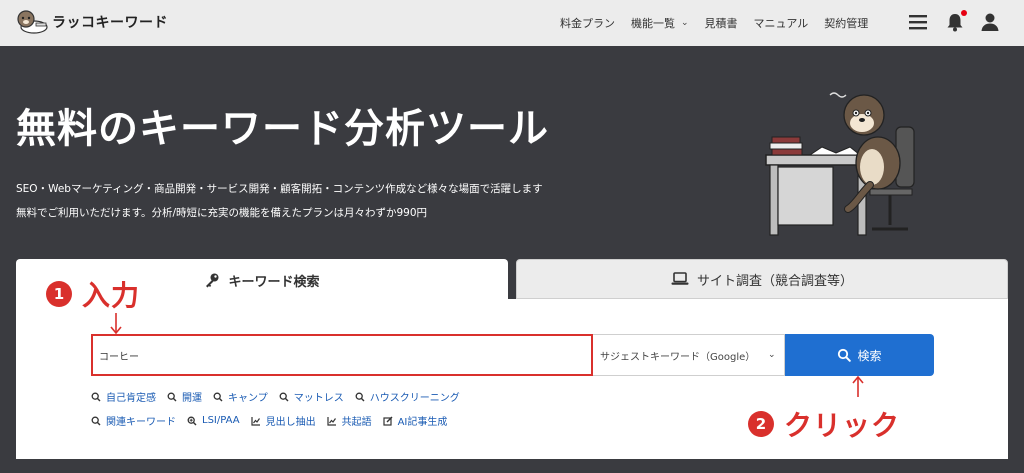 The height and width of the screenshot is (473, 1024). I want to click on nav-manual: マニュアル, so click(781, 23).